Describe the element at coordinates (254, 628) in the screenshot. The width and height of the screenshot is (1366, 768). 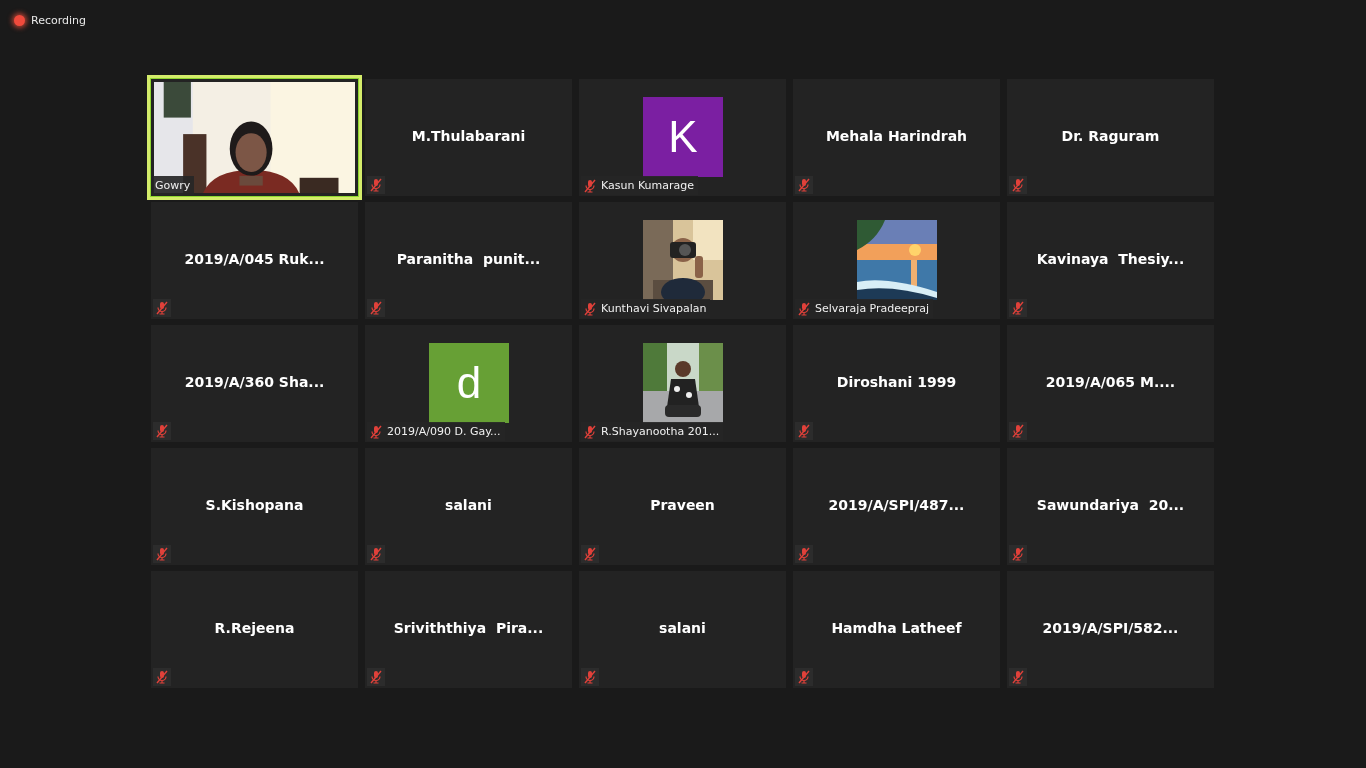
I see `participant-name: R.Rejeena` at that location.